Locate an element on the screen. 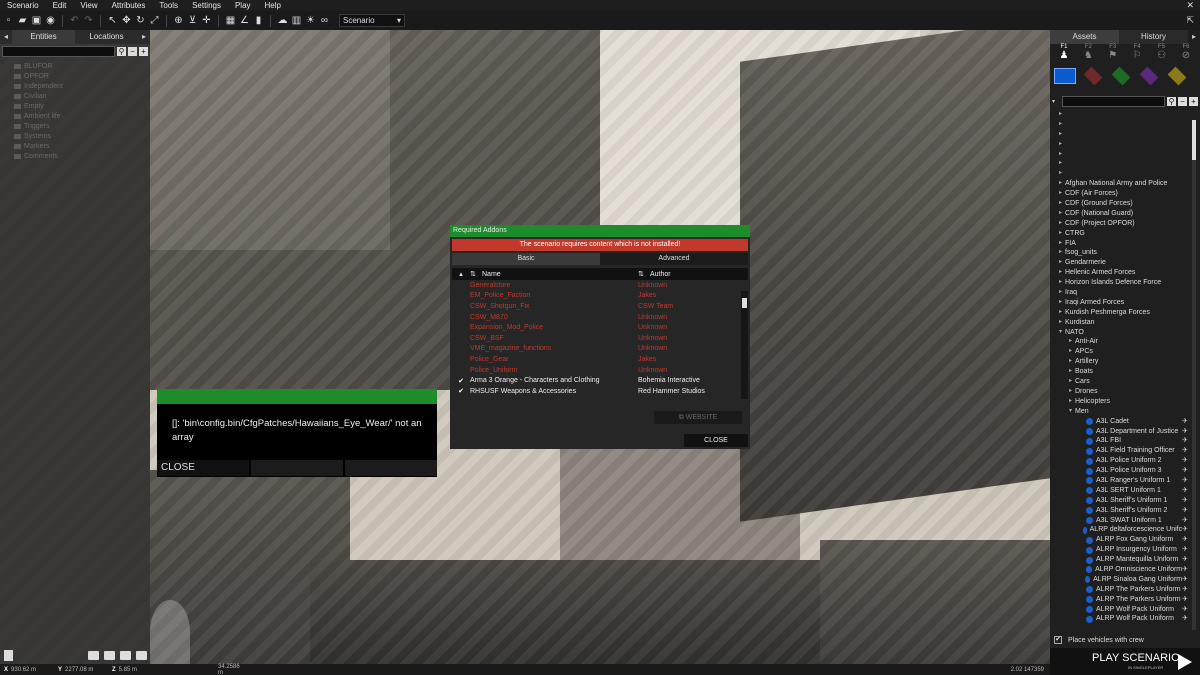 Image resolution: width=1200 pixels, height=675 pixels. tree-item: BLUFOR is located at coordinates (75, 66).